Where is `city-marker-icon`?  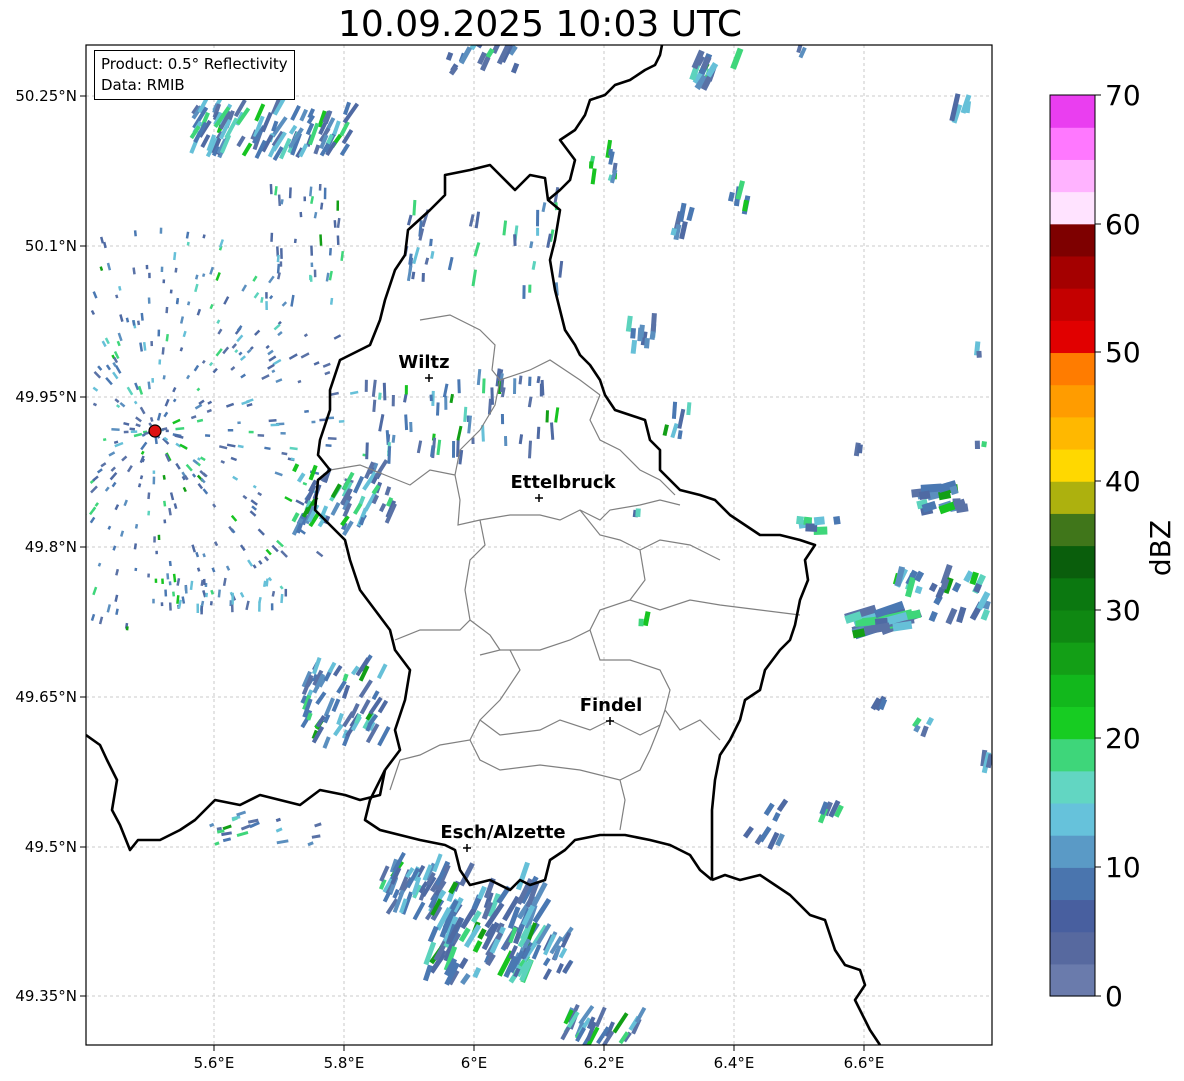
city-marker-icon is located at coordinates (429, 378).